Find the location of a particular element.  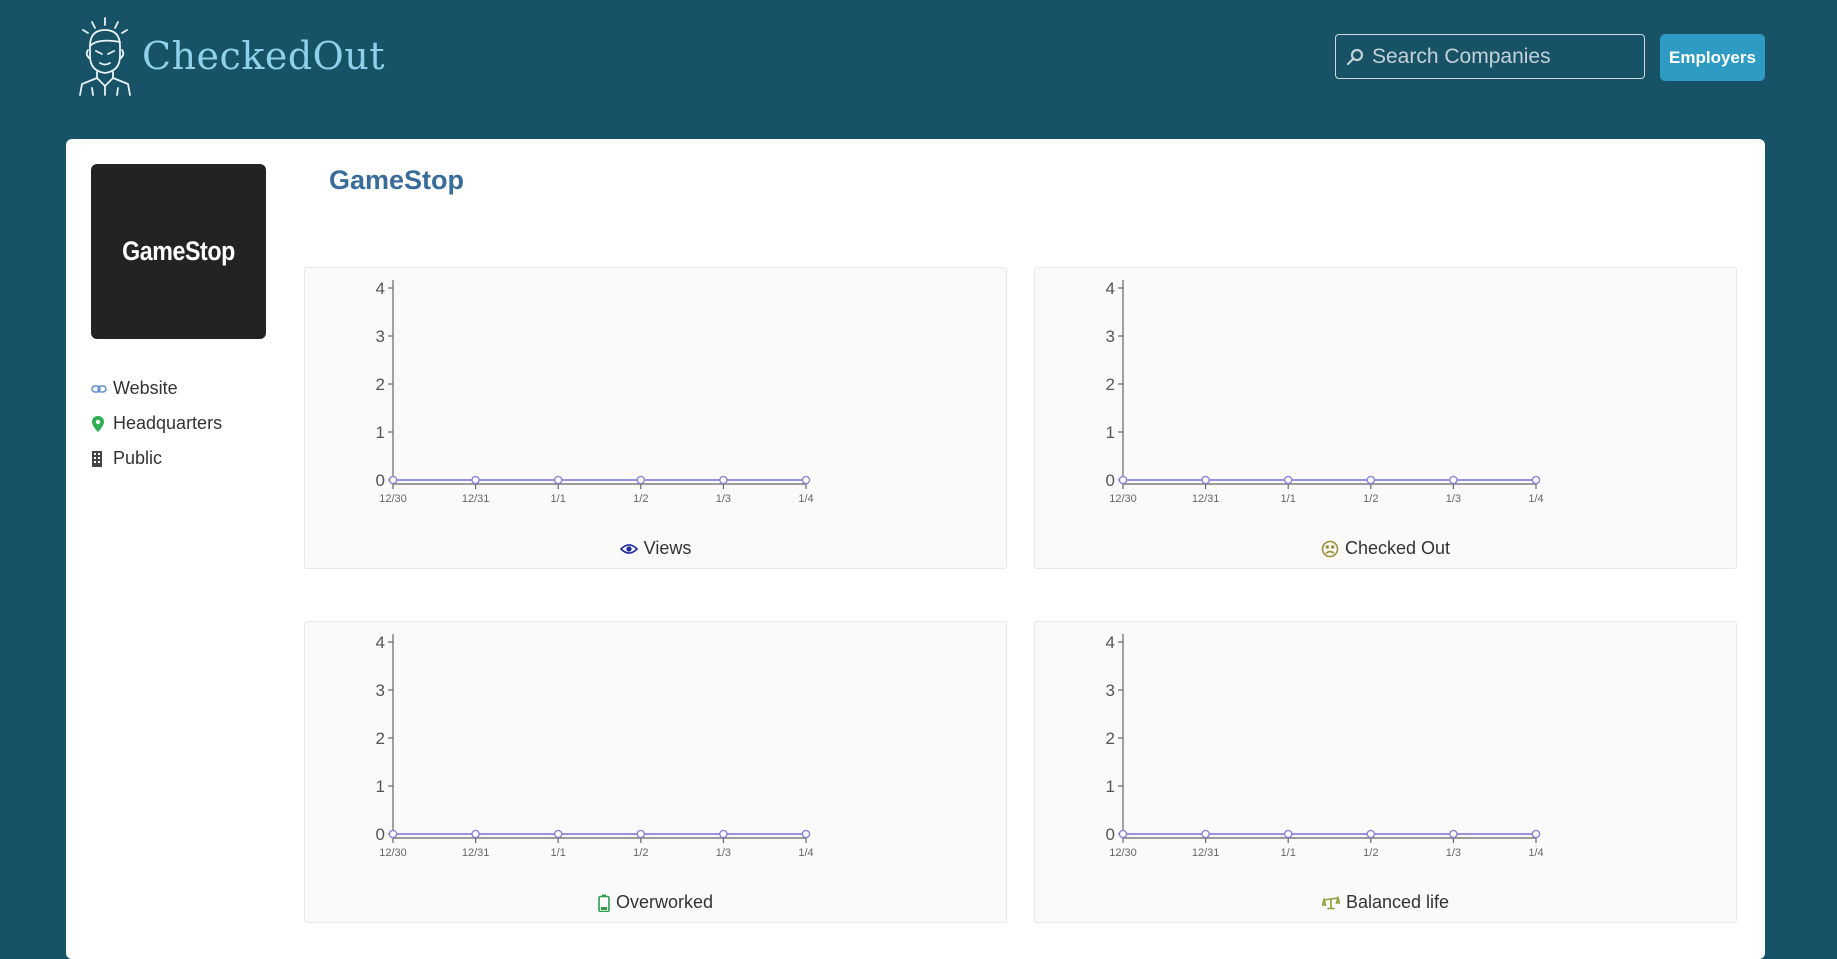

views-chart: 0 1 2 3 4 12/30 12/31 1/1 1/2 1/3 1/4 is located at coordinates (595, 392).